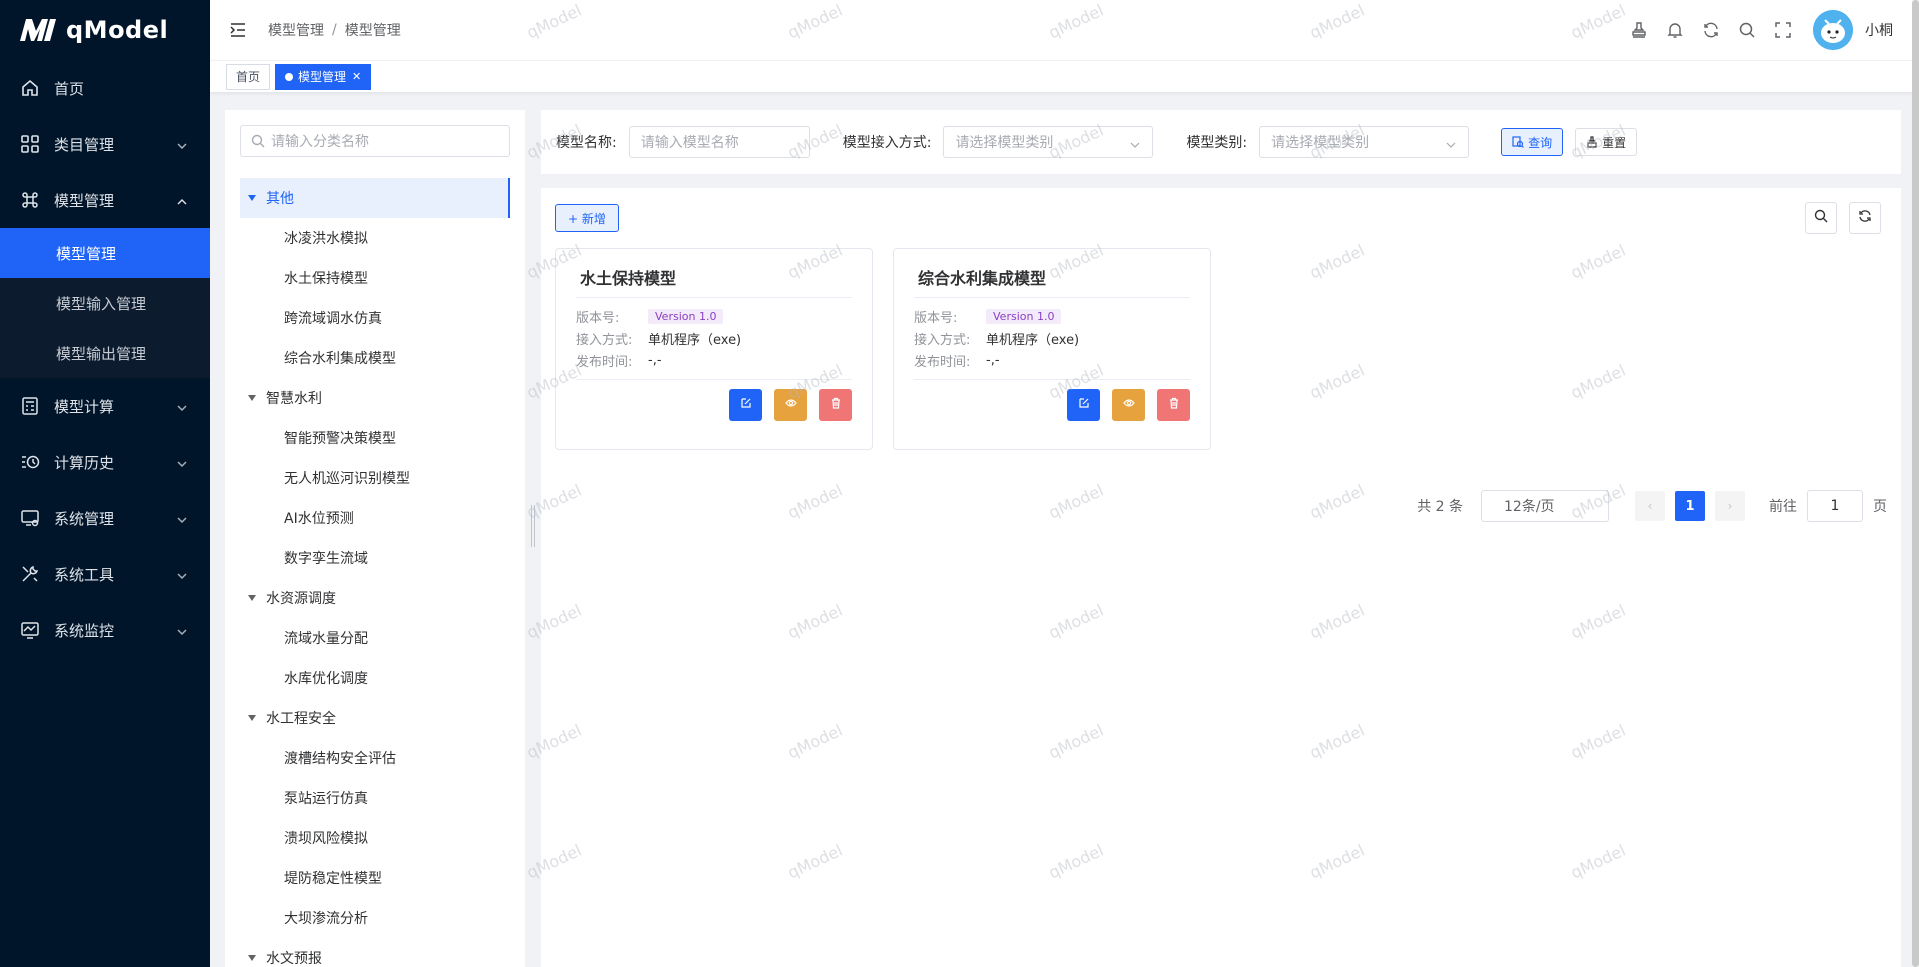 This screenshot has height=967, width=1919. Describe the element at coordinates (1048, 142) in the screenshot. I see `model-access-select: 请选择模型类别` at that location.